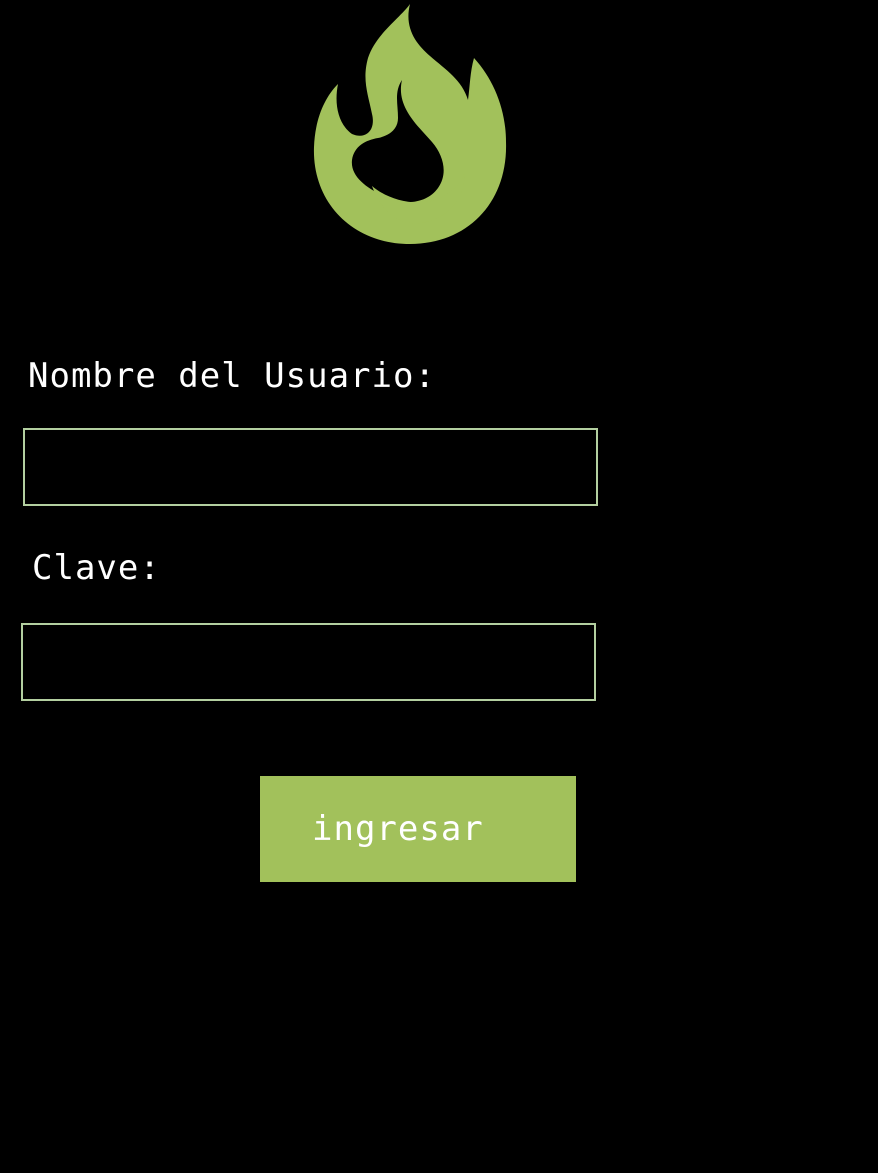 The image size is (878, 1173). Describe the element at coordinates (96, 568) in the screenshot. I see `password-label: Clave:` at that location.